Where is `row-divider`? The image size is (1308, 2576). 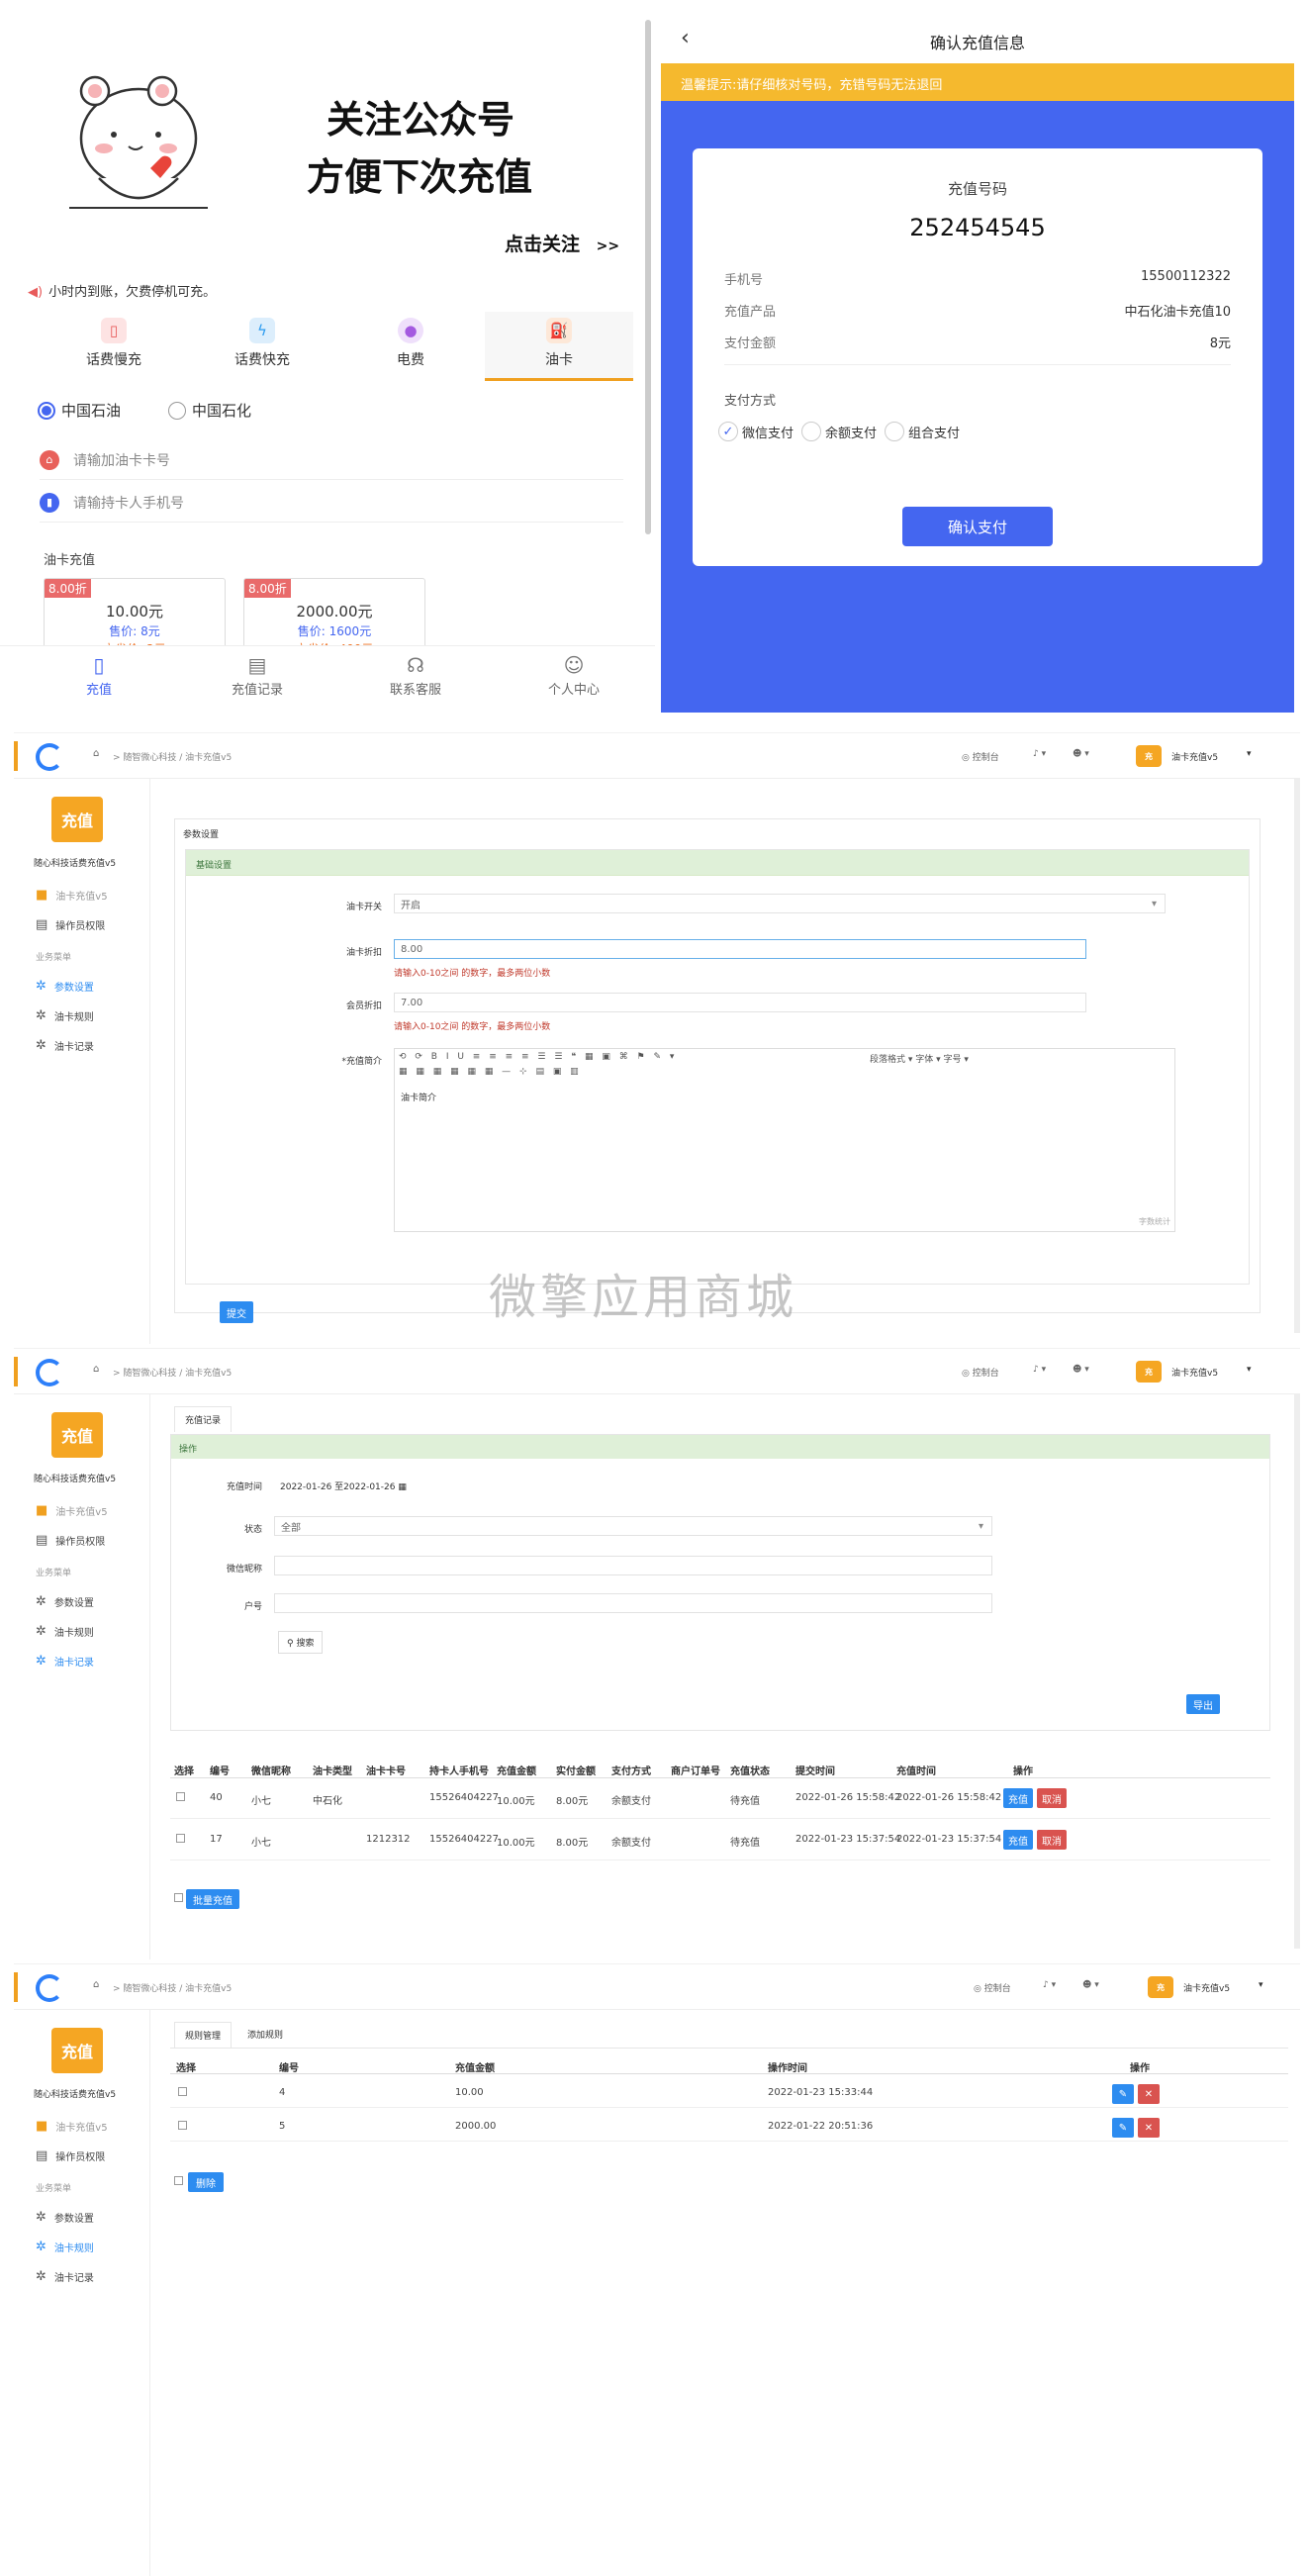
row-divider is located at coordinates (729, 2107).